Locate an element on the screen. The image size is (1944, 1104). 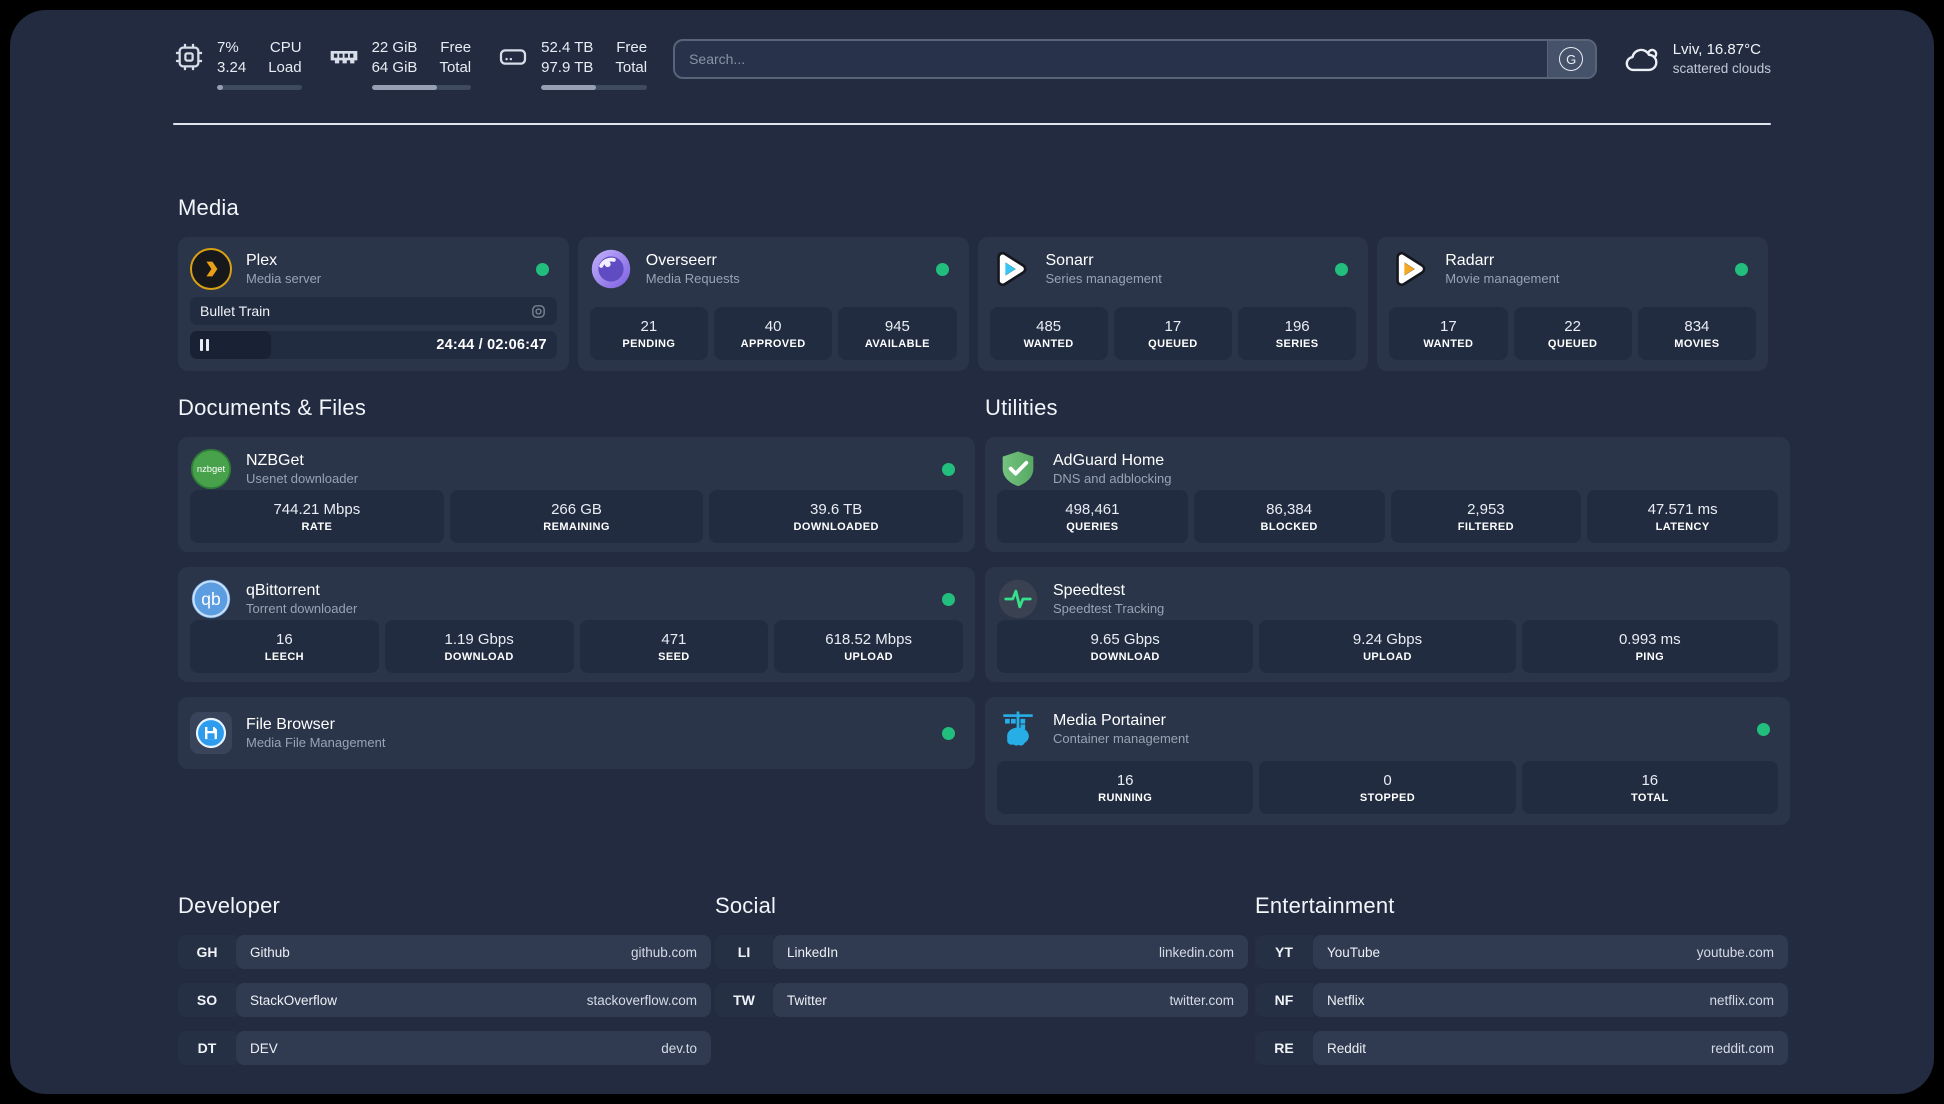
memory-total-value: 64 GiB is located at coordinates (394, 67).